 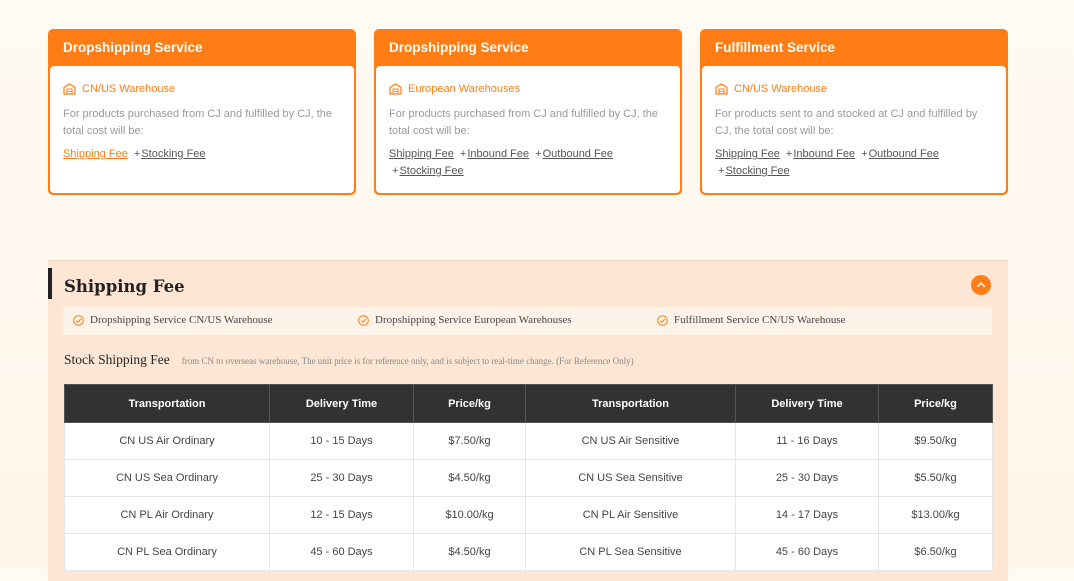 I want to click on table-cell: CN PL Sea Ordinary, so click(x=167, y=552).